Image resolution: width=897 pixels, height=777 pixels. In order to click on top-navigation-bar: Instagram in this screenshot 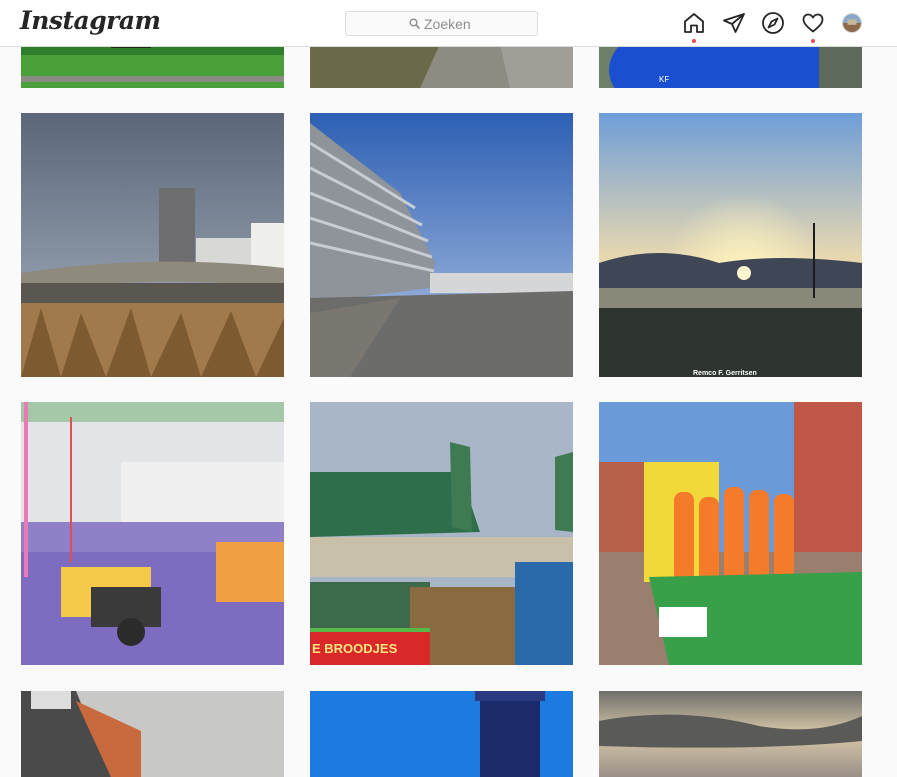, I will do `click(448, 23)`.